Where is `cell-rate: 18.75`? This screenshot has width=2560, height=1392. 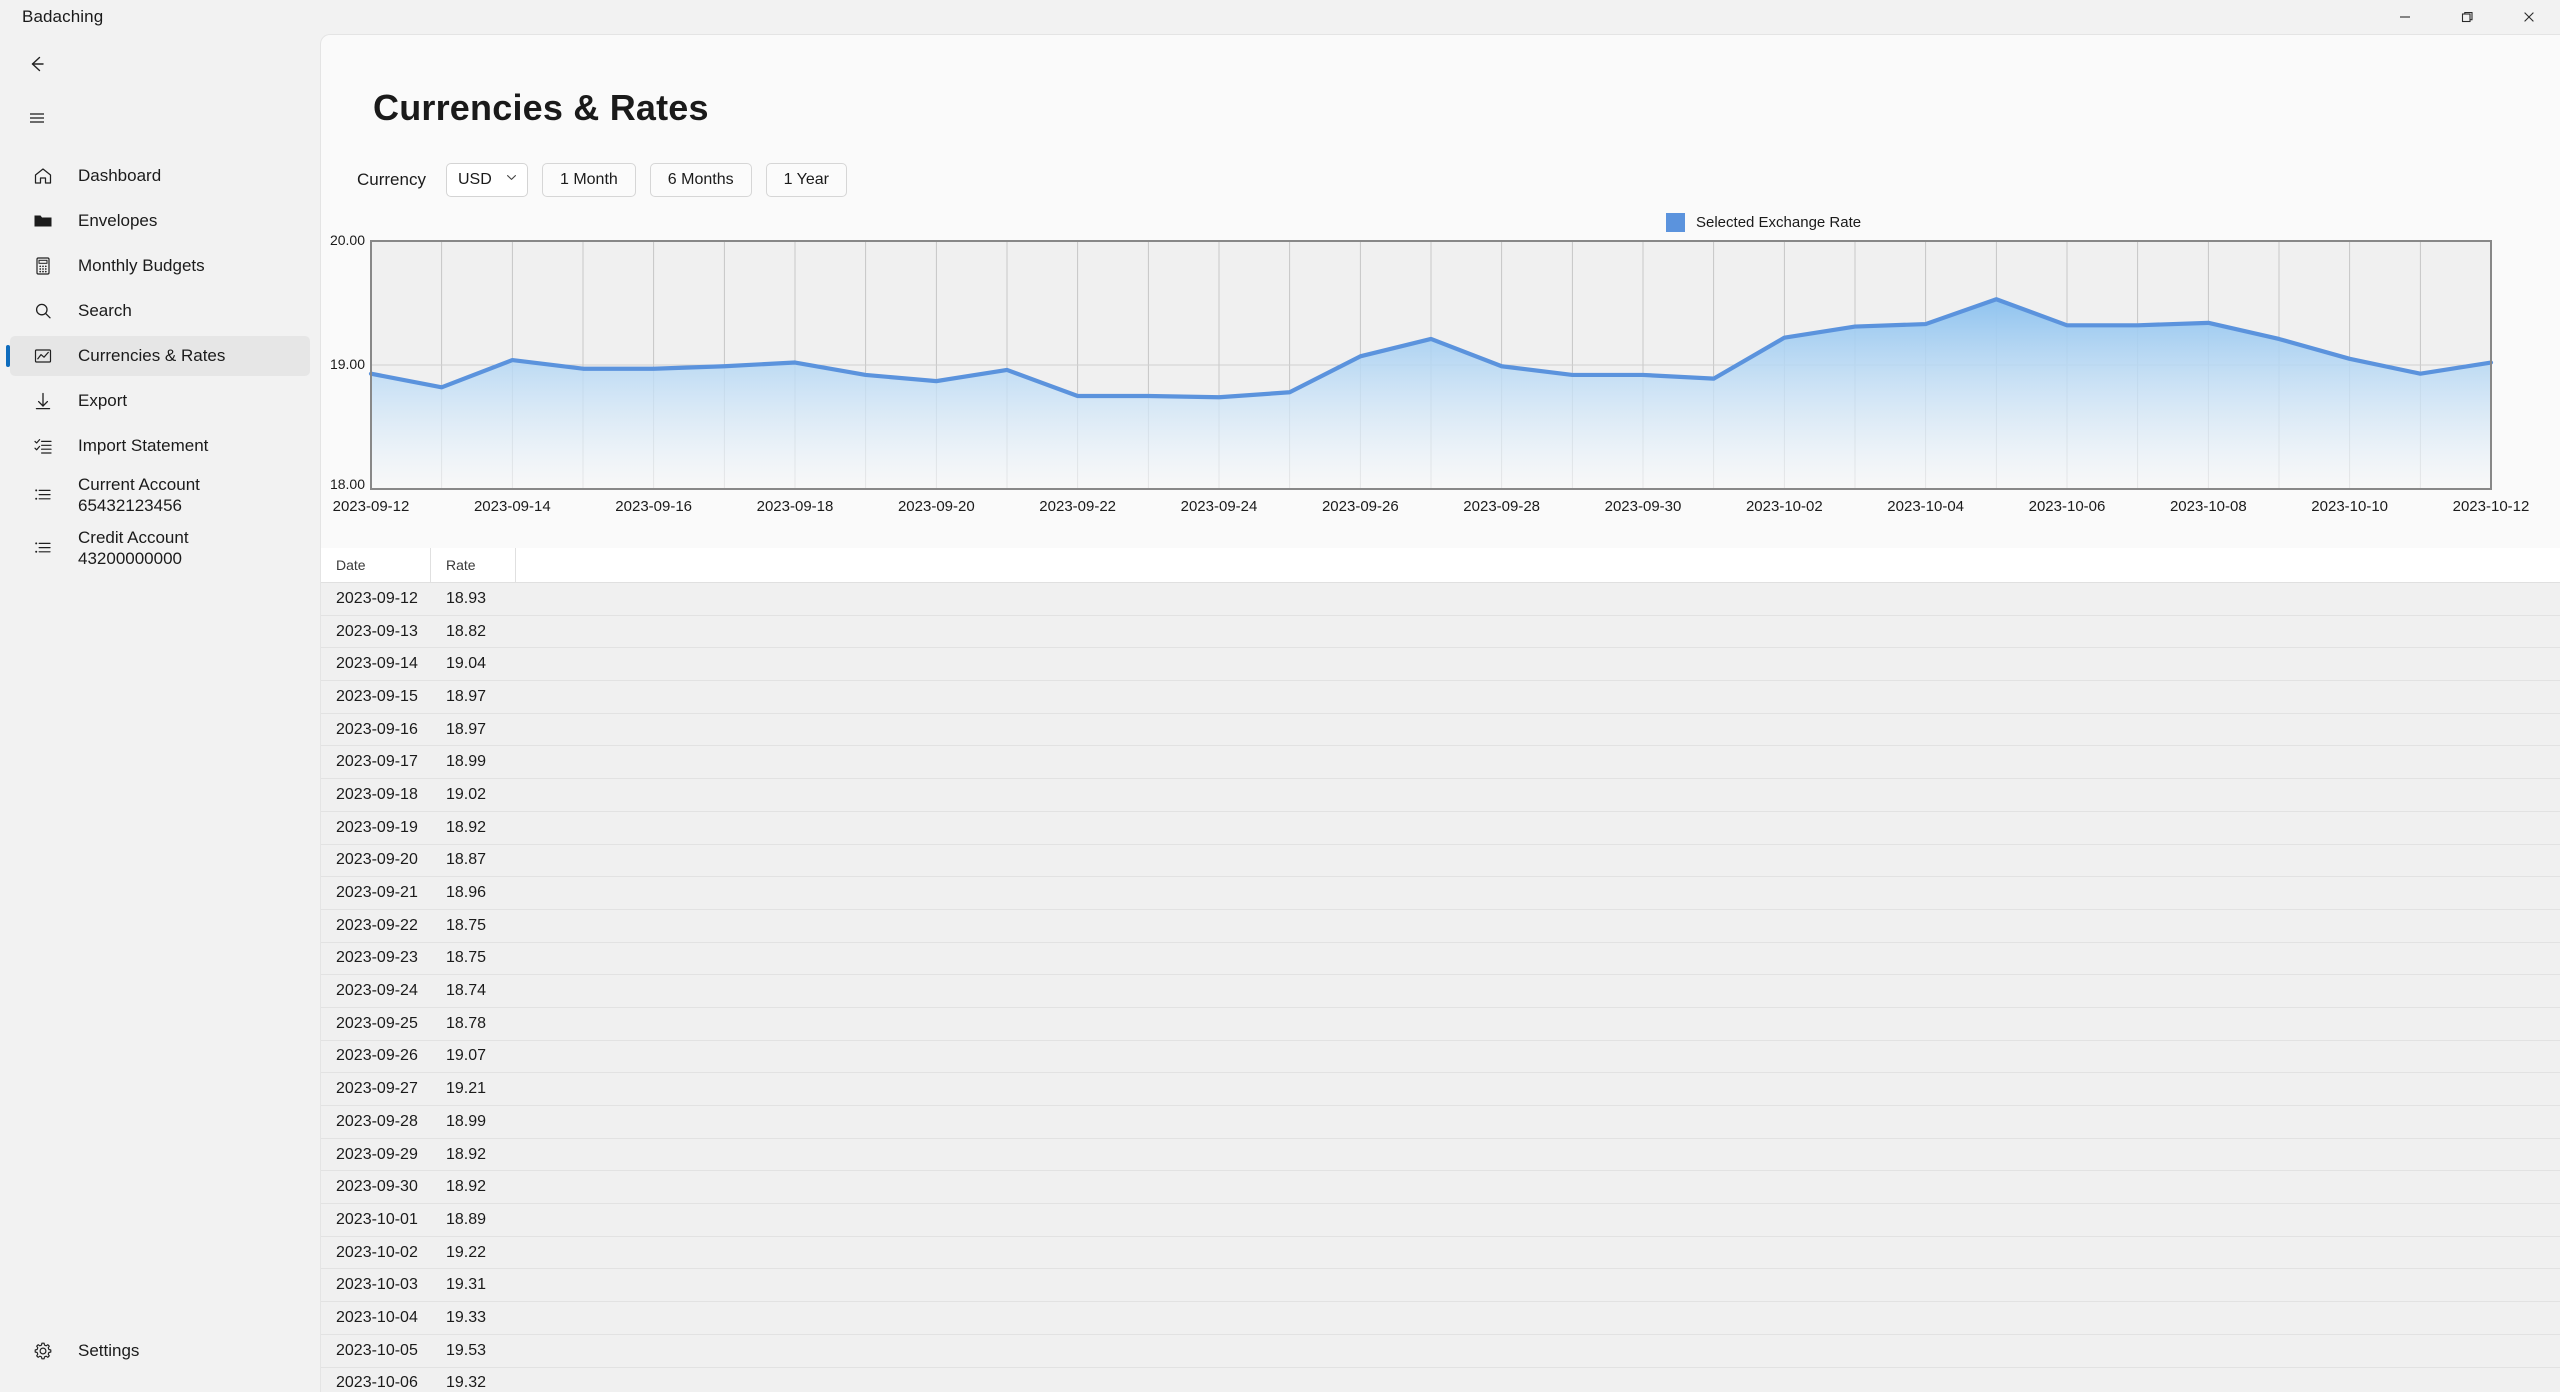 cell-rate: 18.75 is located at coordinates (466, 958).